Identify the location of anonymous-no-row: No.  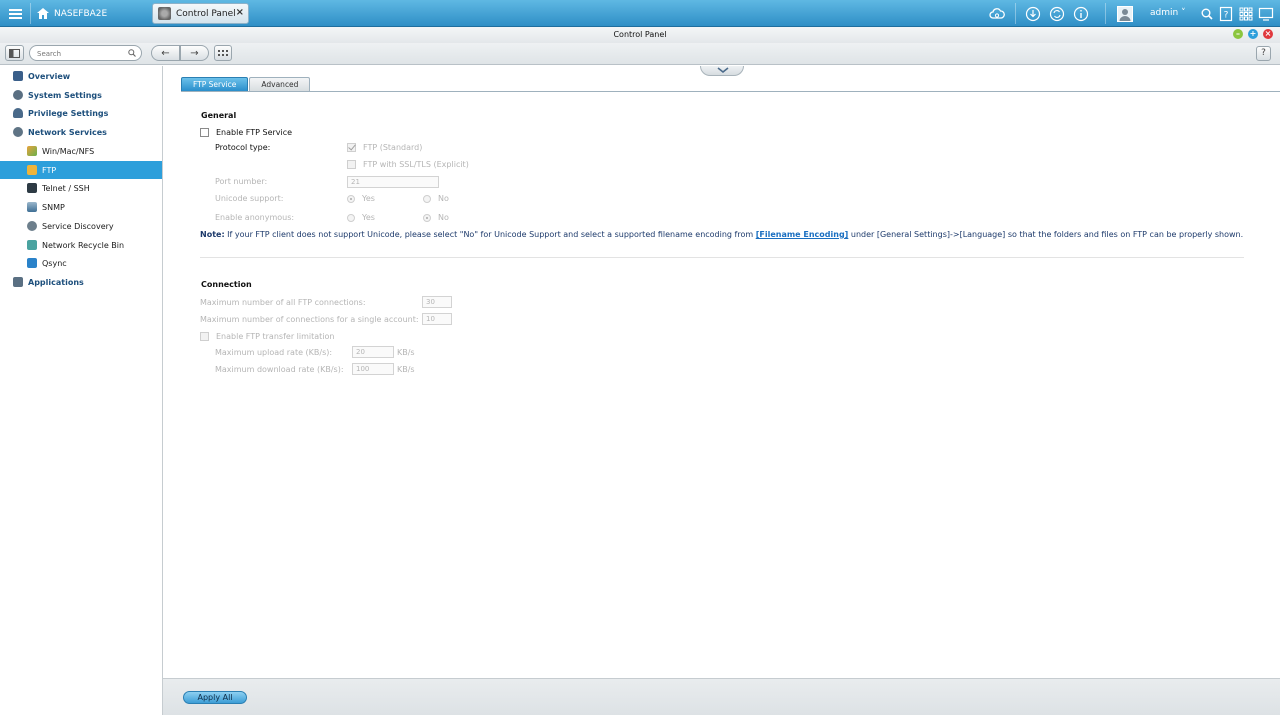
(436, 217).